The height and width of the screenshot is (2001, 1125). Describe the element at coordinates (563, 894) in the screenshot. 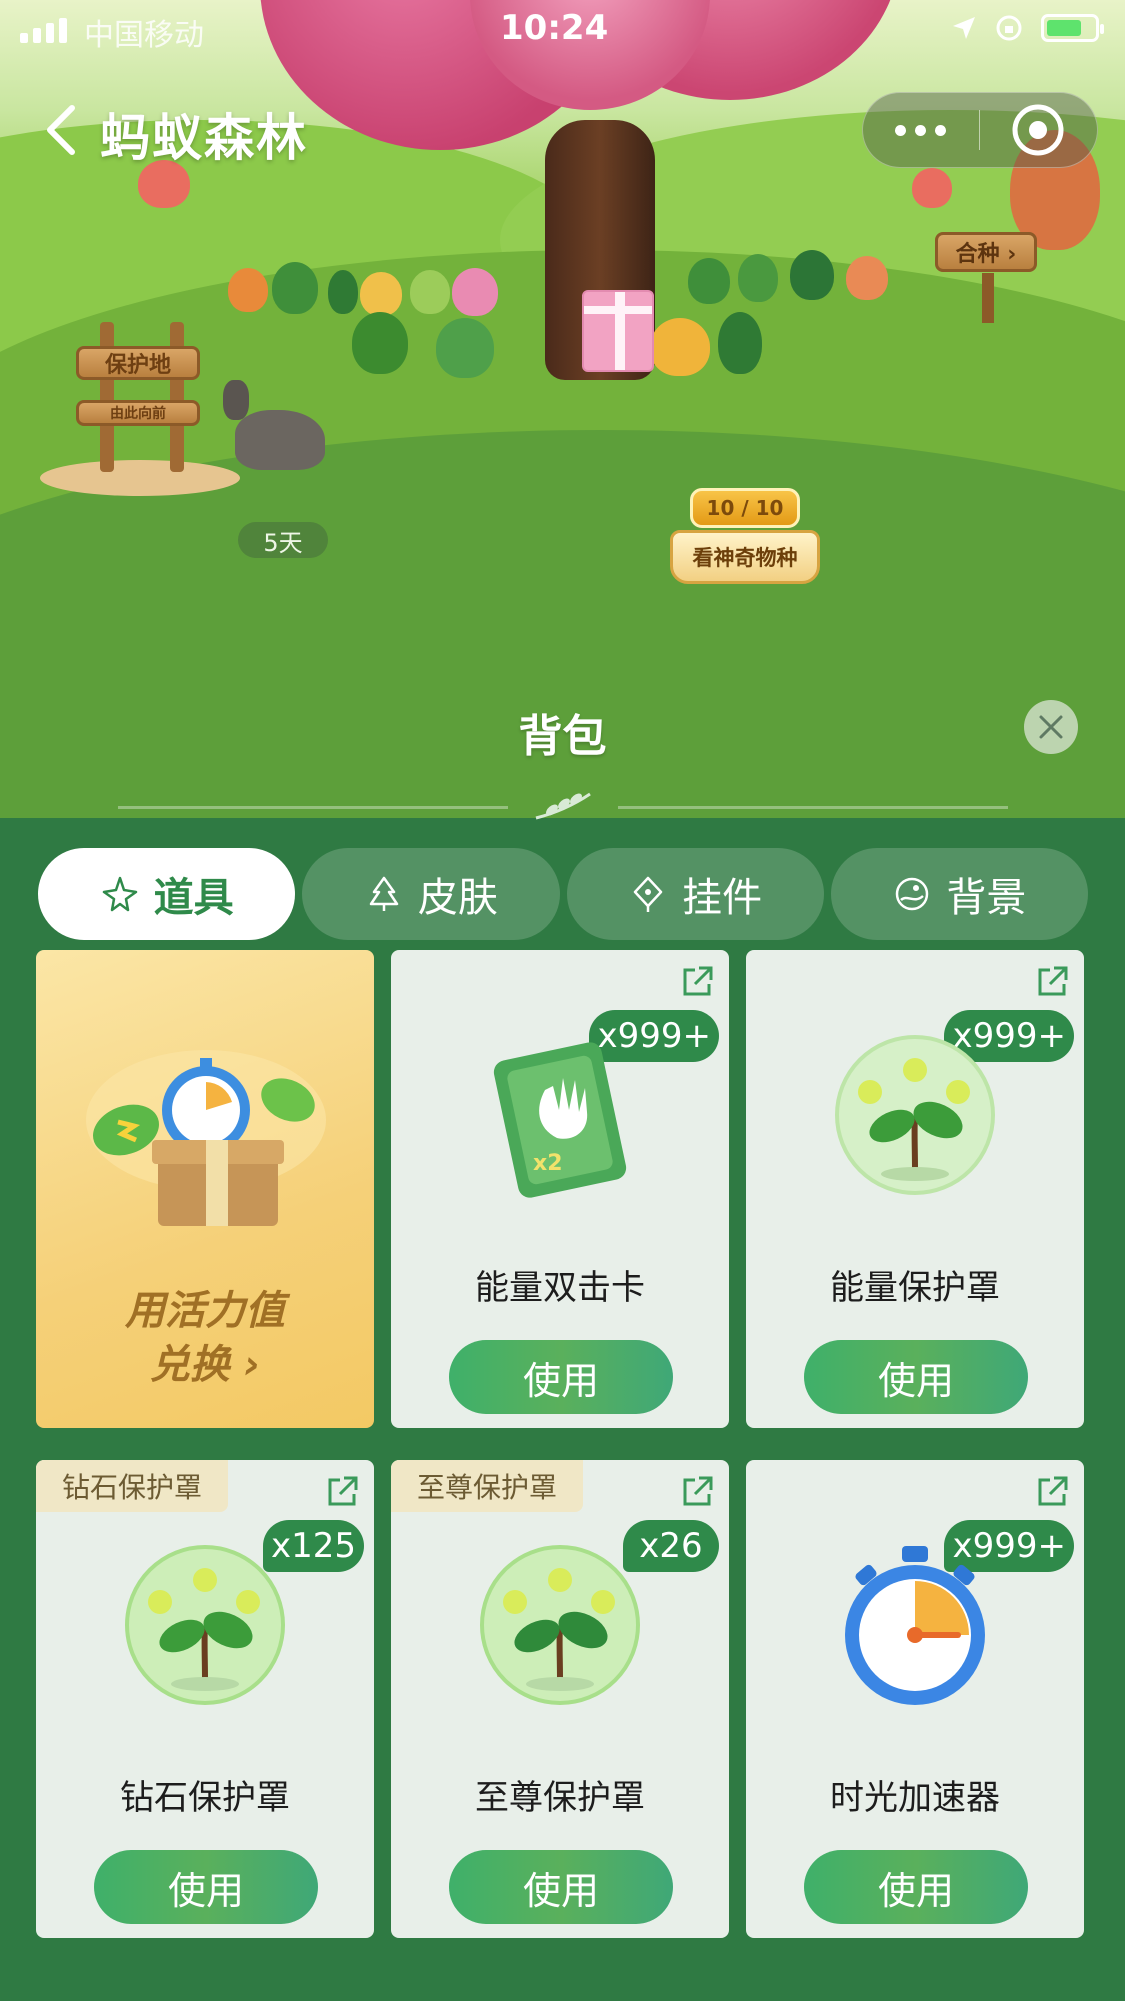

I see `backpack-tabs: 道具 皮肤 挂件 背景` at that location.